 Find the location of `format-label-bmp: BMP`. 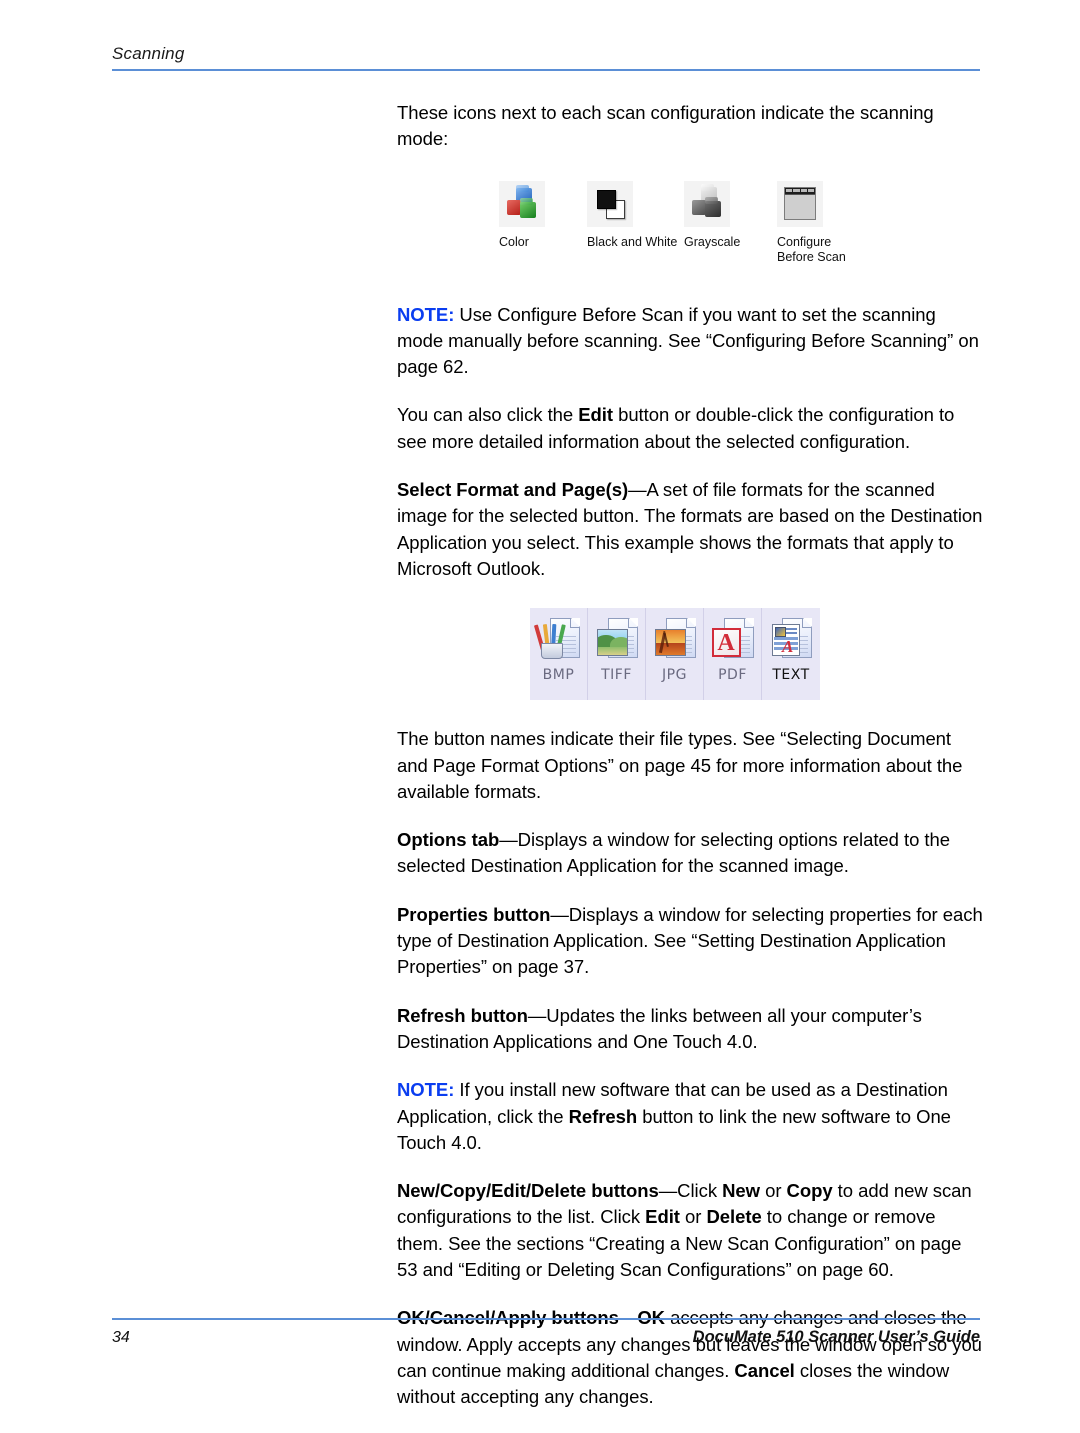

format-label-bmp: BMP is located at coordinates (558, 675).